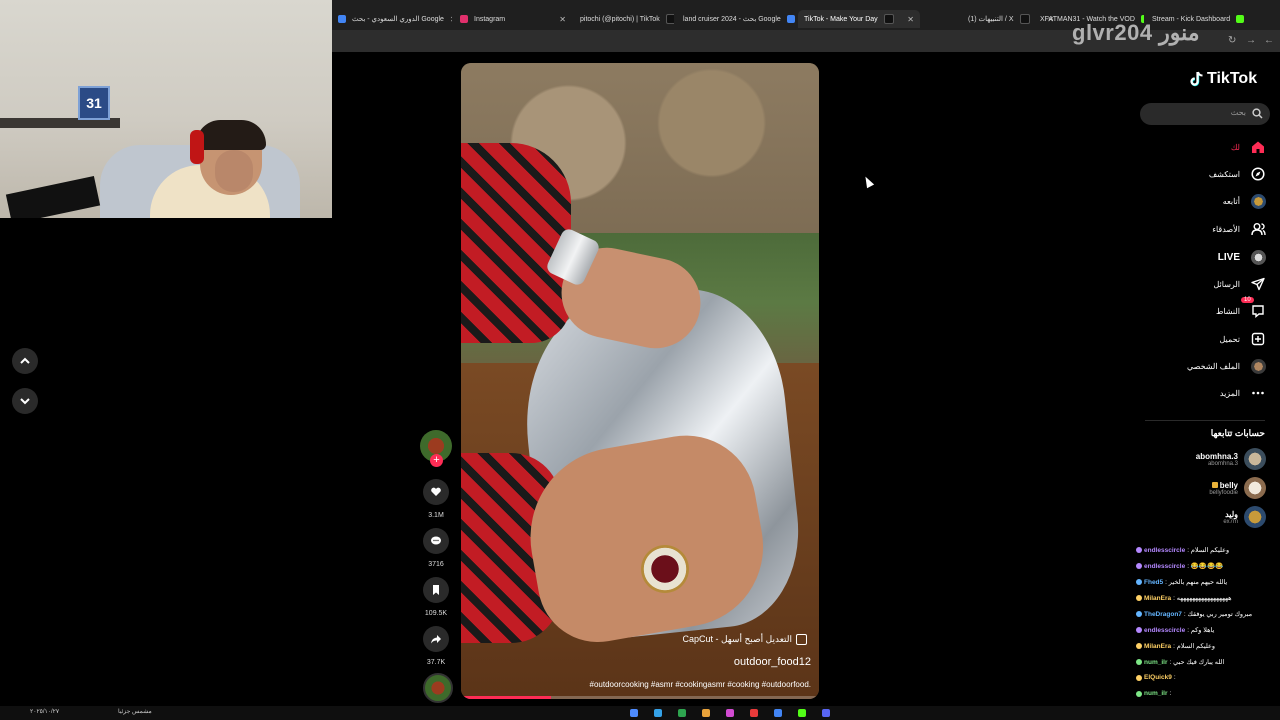 This screenshot has height=720, width=1280. Describe the element at coordinates (1232, 40) in the screenshot. I see `reload-icon: ↻` at that location.